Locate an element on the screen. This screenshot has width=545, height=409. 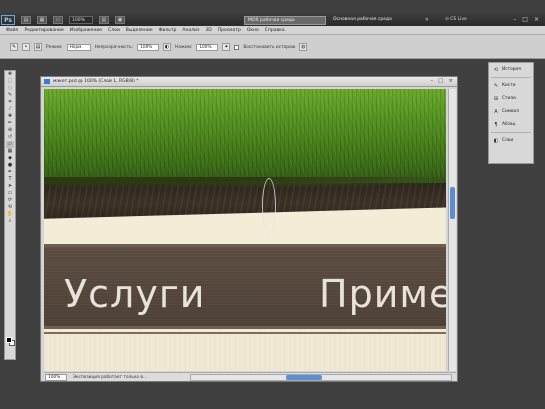
menu-help: Справка is located at coordinates (275, 30).